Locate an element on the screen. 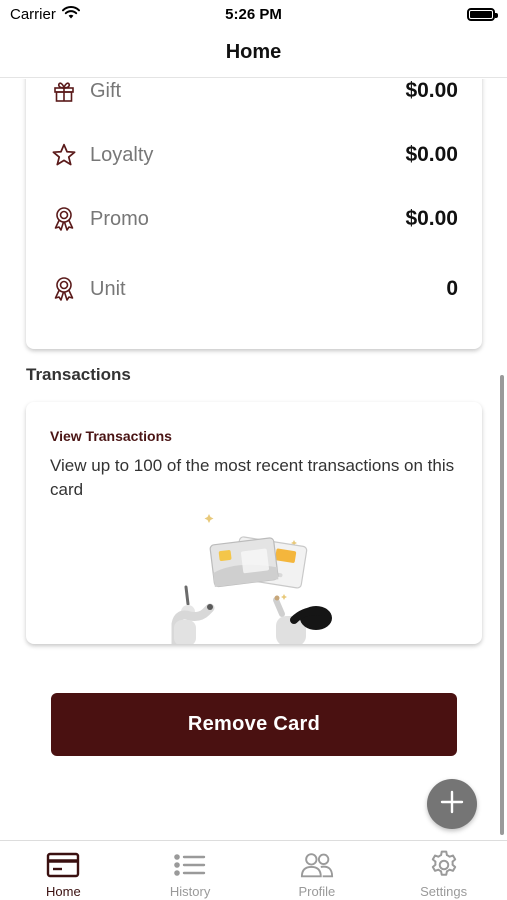  balance-label: Gift is located at coordinates (106, 90).